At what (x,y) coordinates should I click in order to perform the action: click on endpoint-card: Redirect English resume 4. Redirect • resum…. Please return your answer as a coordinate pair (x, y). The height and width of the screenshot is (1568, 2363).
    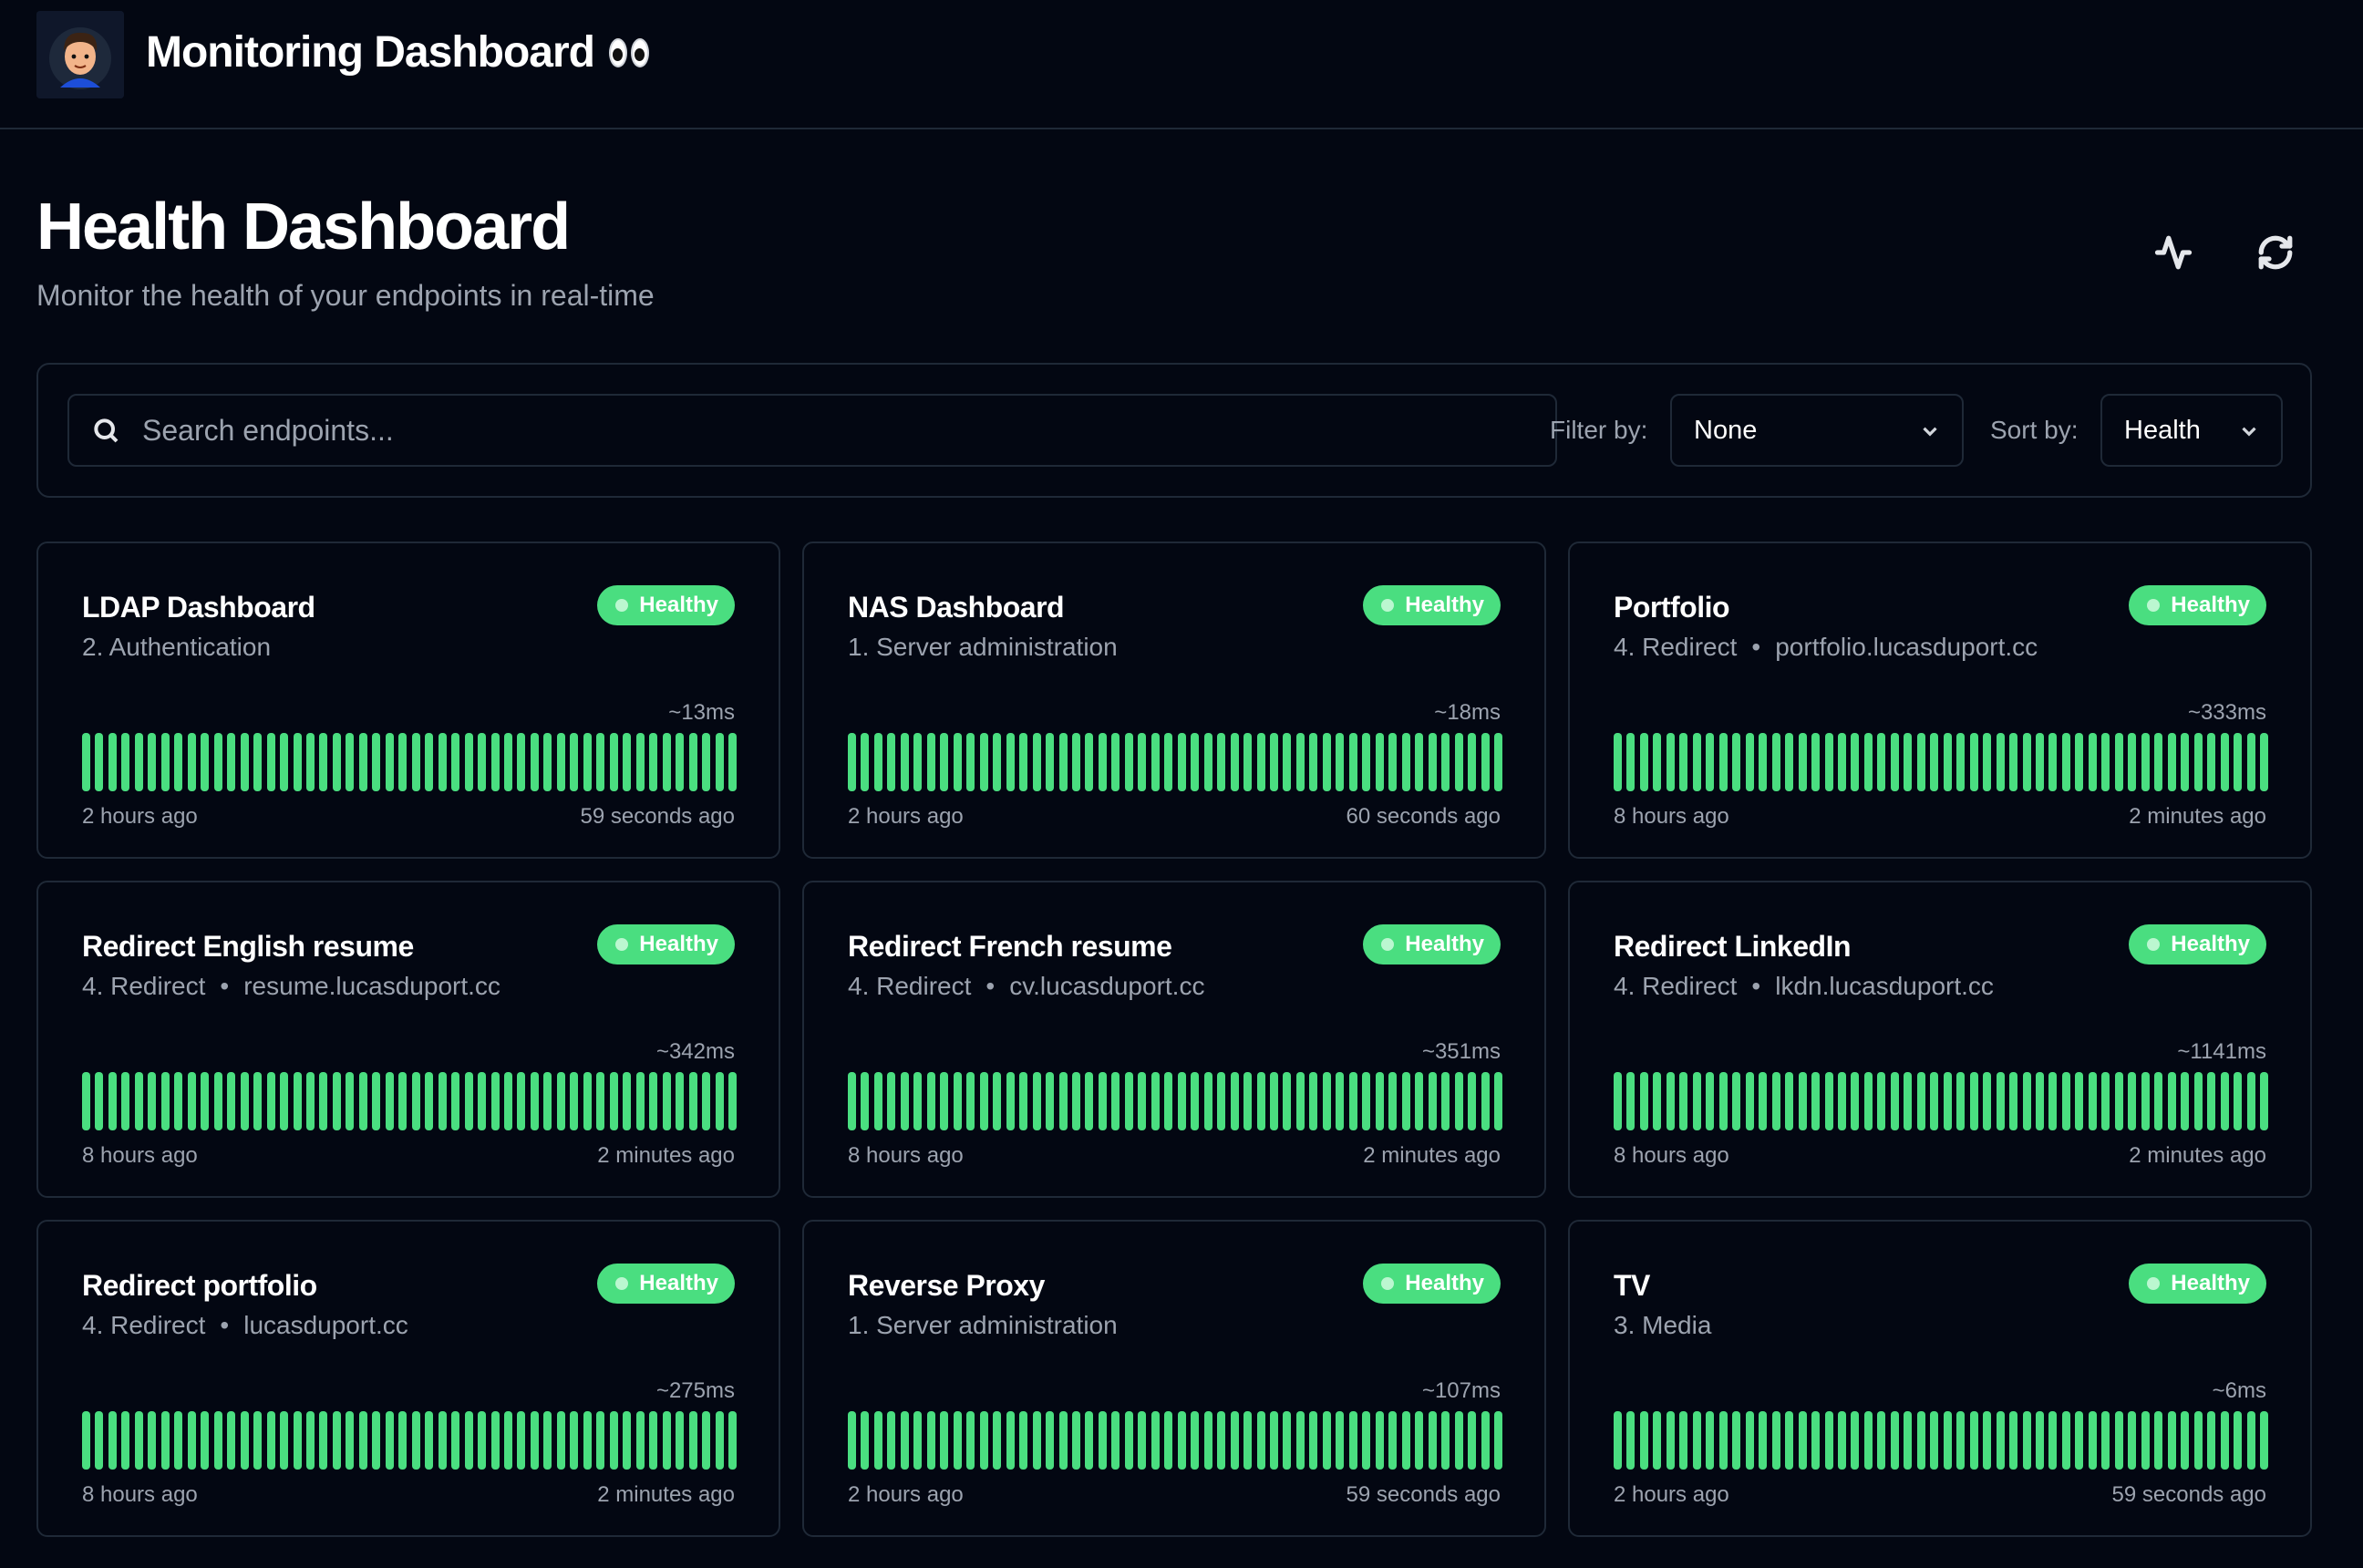
    Looking at the image, I should click on (408, 1039).